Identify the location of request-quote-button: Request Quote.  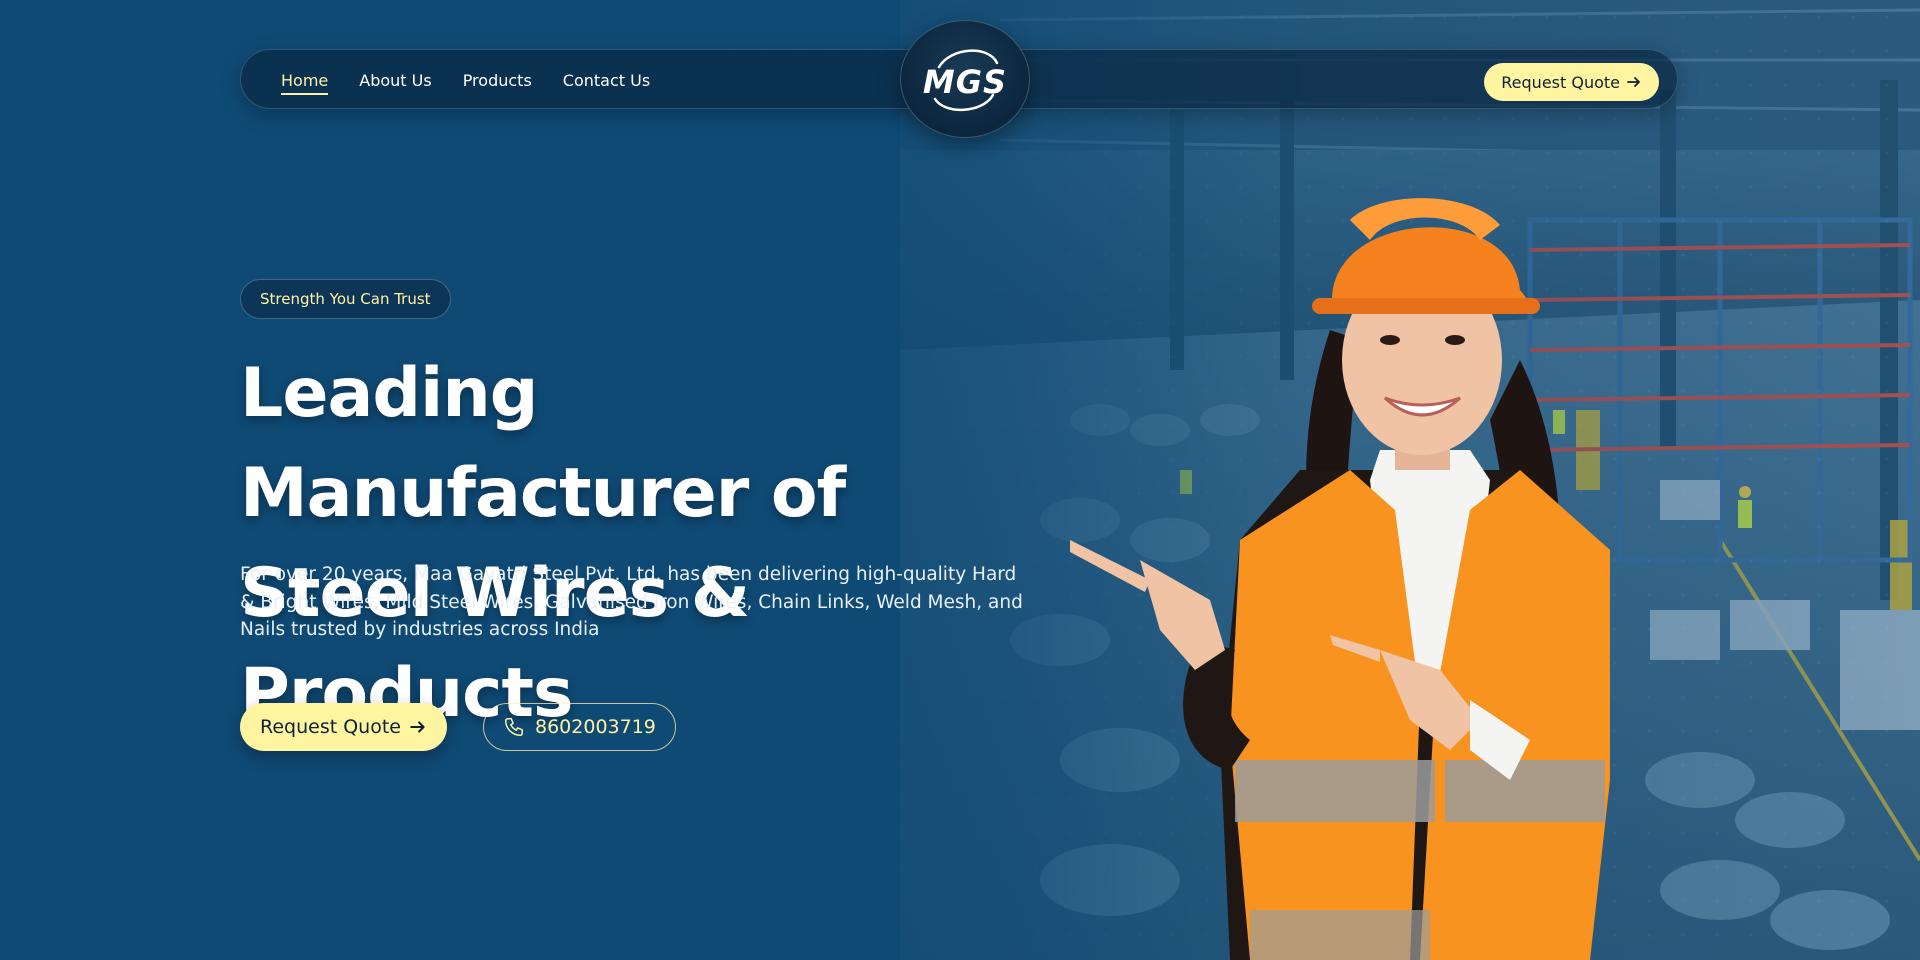
(343, 727).